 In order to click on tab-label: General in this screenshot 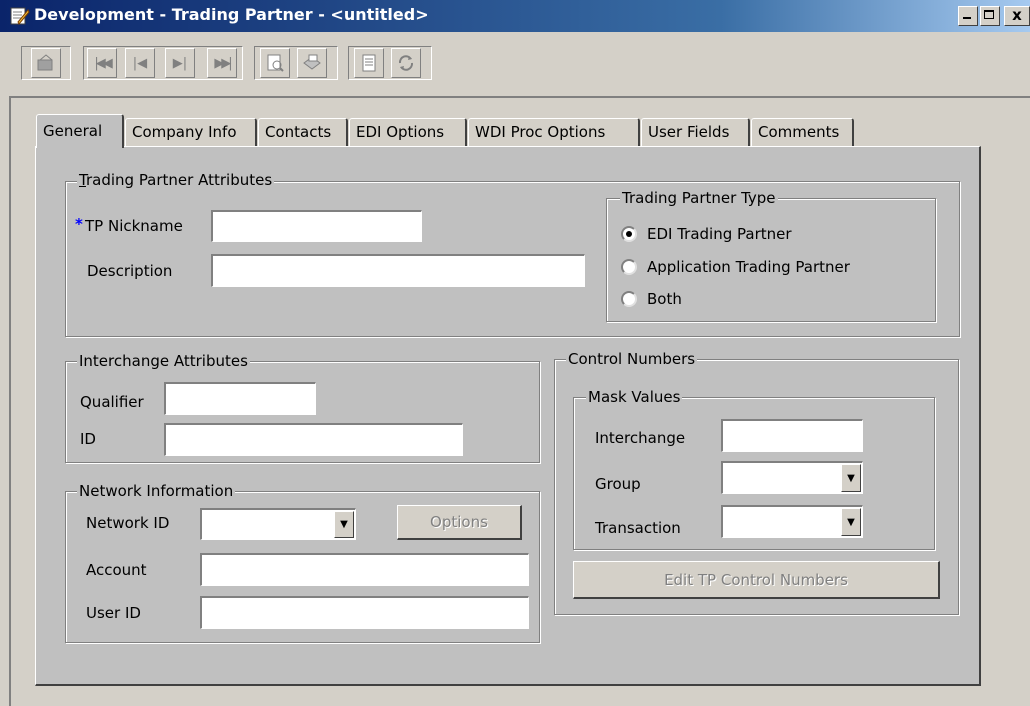, I will do `click(73, 131)`.